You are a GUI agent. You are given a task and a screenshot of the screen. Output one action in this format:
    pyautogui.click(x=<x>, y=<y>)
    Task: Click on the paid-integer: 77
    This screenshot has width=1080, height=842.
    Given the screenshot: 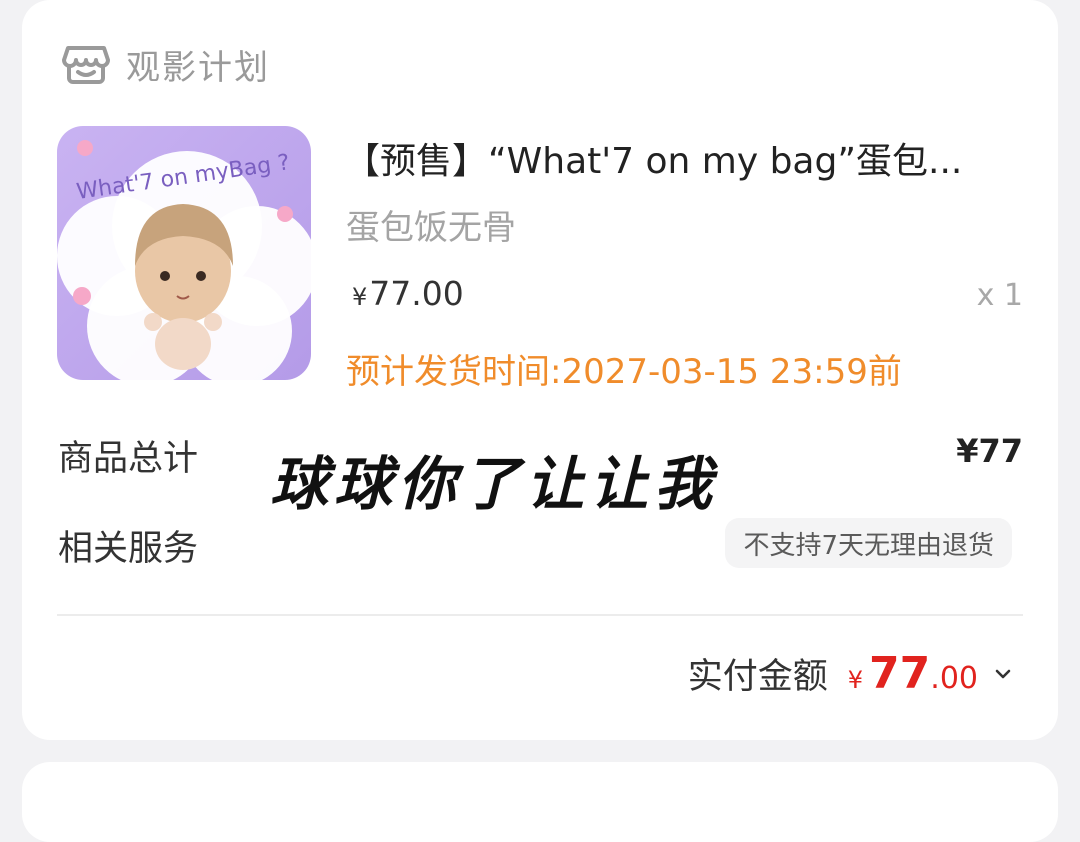 What is the action you would take?
    pyautogui.click(x=900, y=673)
    